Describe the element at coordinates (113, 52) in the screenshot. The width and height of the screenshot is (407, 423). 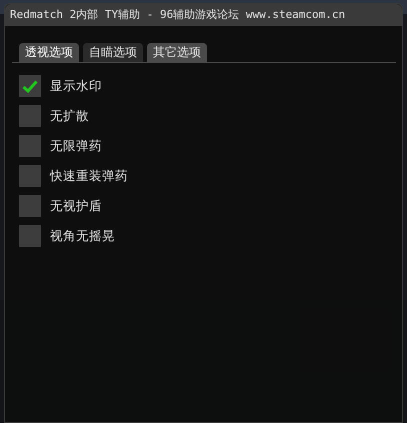
I see `tab: 自瞄选项` at that location.